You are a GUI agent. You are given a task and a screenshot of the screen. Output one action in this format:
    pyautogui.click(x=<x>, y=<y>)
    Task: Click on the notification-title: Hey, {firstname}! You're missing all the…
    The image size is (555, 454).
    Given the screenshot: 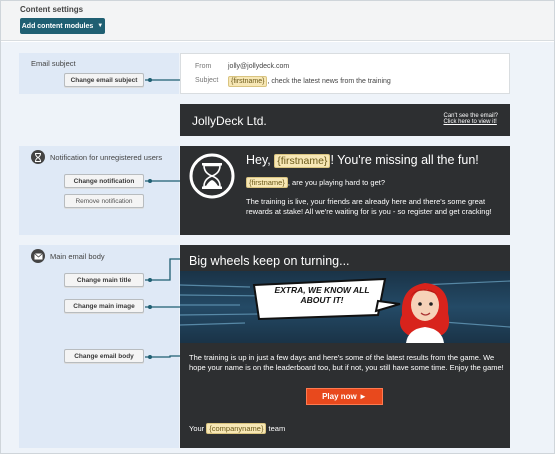 What is the action you would take?
    pyautogui.click(x=362, y=160)
    